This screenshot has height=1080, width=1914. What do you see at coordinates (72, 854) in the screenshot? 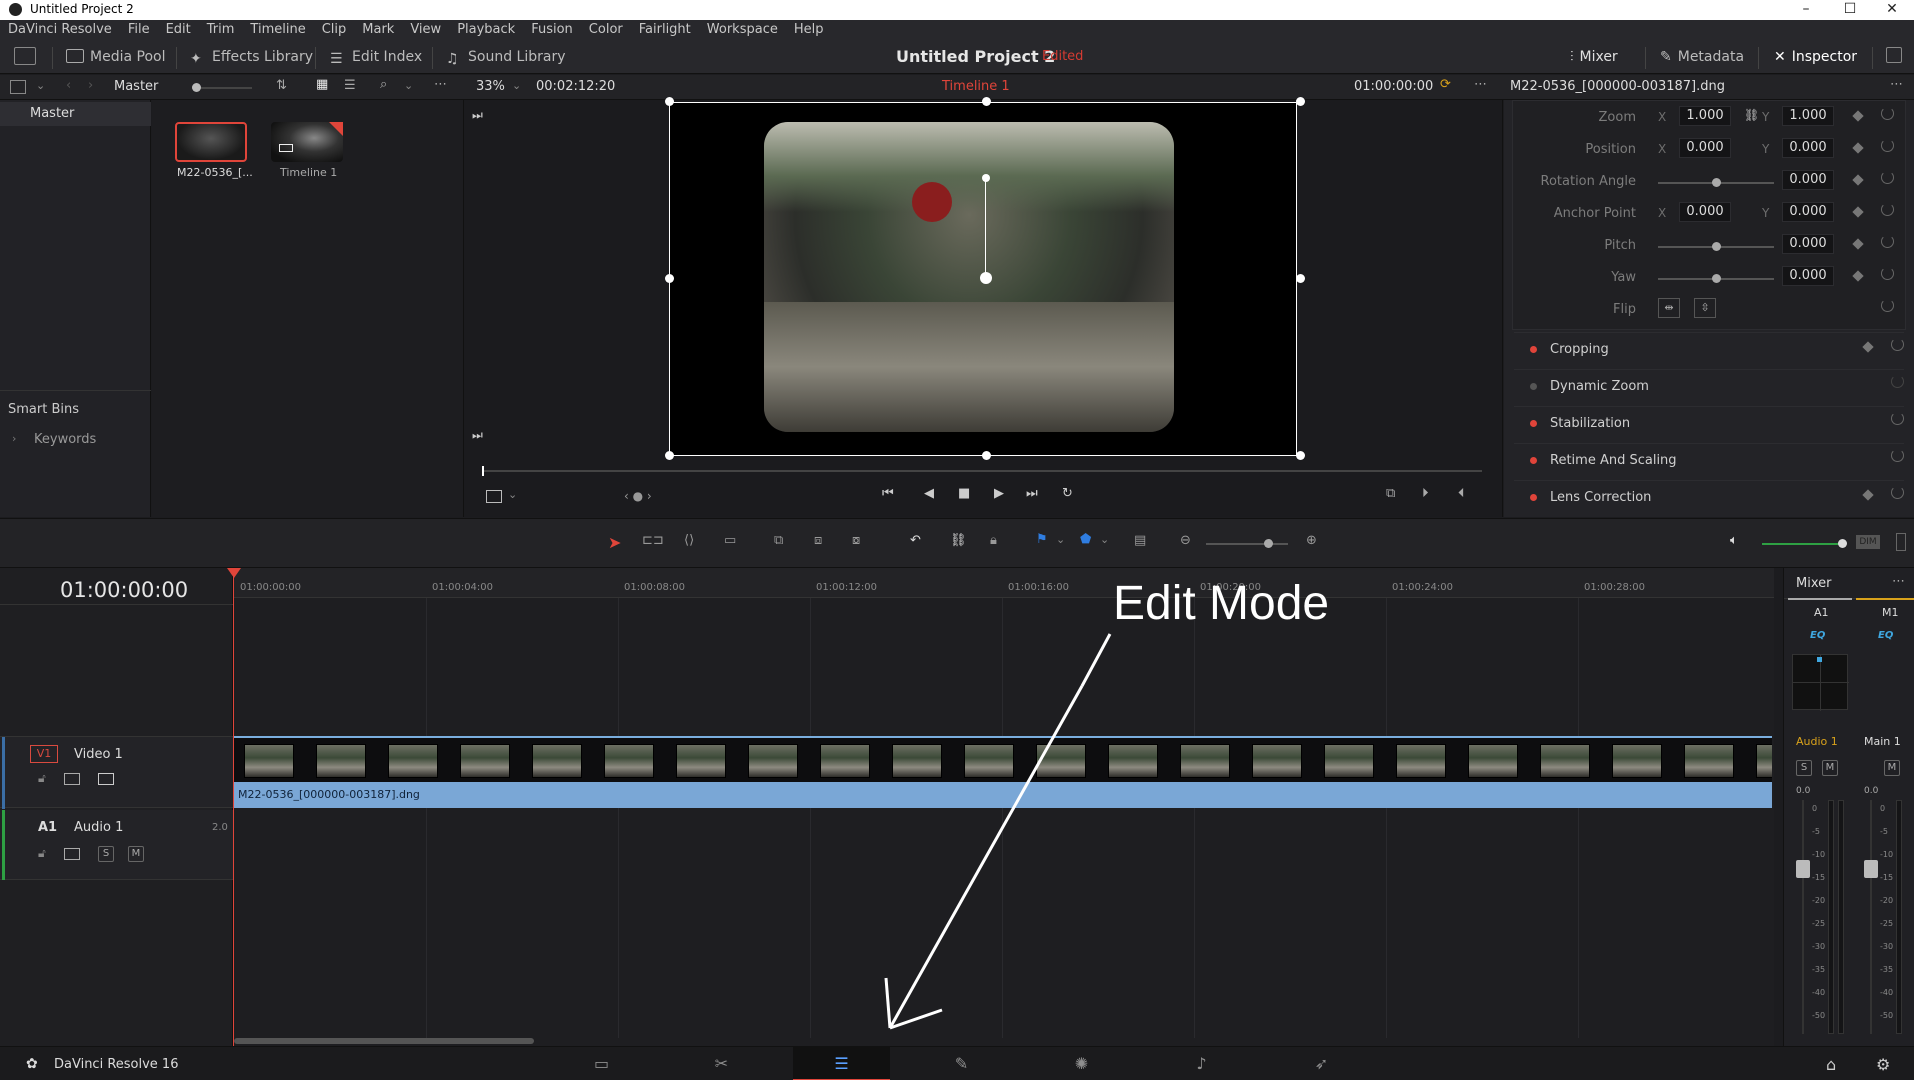
I see `auto-select-icon` at bounding box center [72, 854].